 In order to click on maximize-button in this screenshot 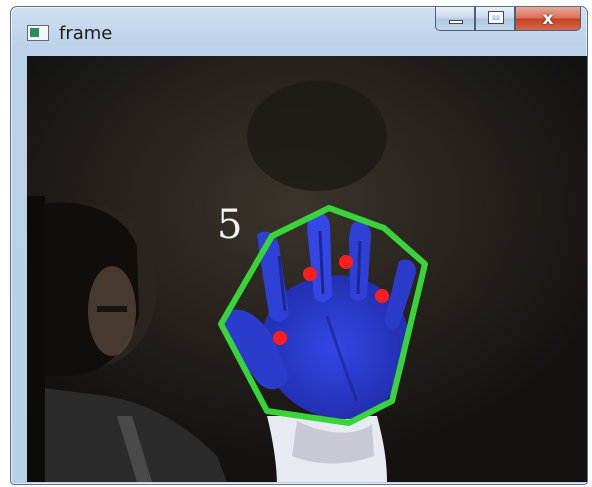, I will do `click(495, 19)`.